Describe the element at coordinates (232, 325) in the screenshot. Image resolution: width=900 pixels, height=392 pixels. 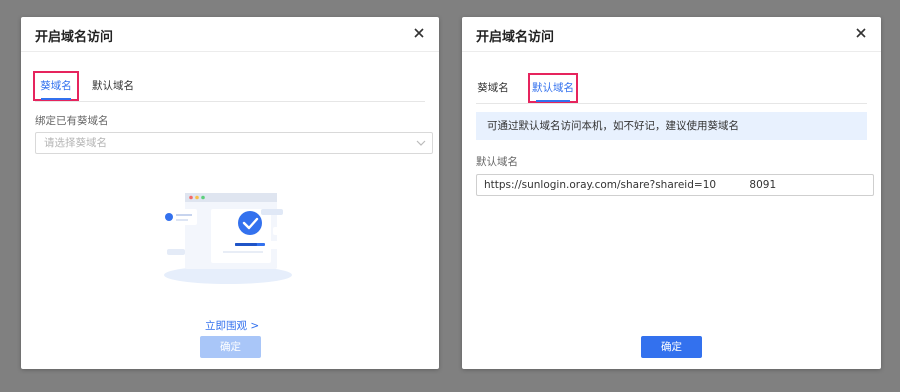
I see `view-now-link: 立即围观 >` at that location.